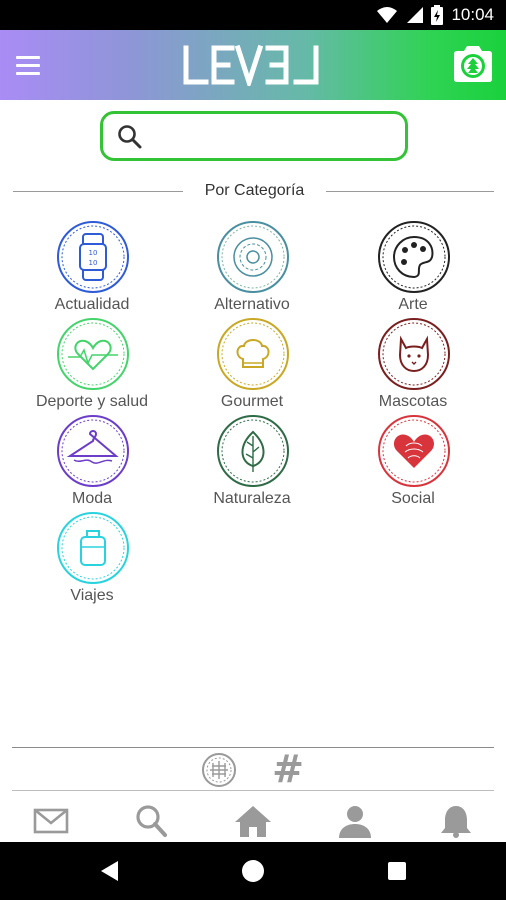 This screenshot has width=506, height=900. What do you see at coordinates (93, 548) in the screenshot?
I see `luggage-icon` at bounding box center [93, 548].